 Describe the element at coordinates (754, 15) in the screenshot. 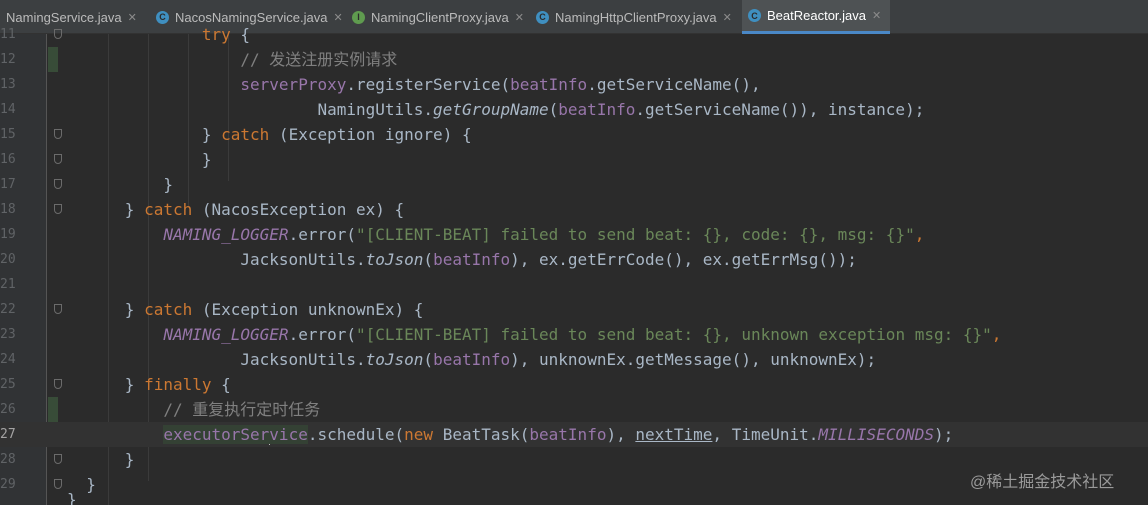

I see `class-icon: C` at that location.